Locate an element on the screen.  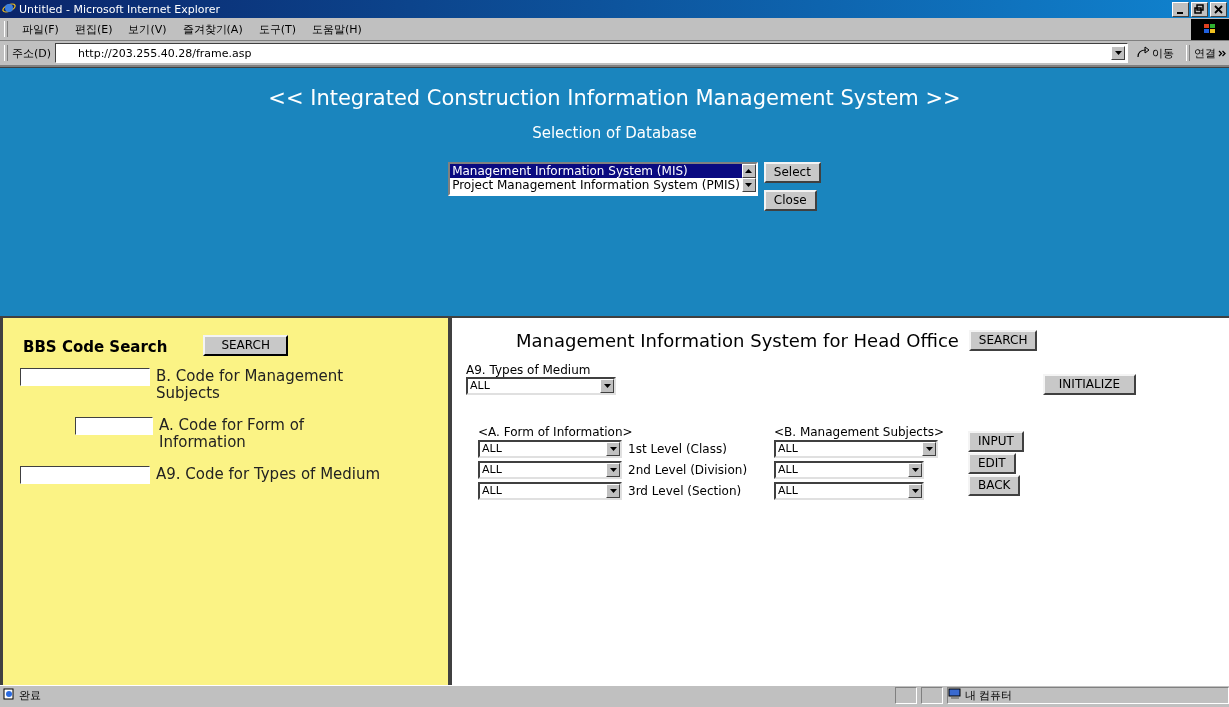
menu-item: 편집(E) is located at coordinates (93, 29).